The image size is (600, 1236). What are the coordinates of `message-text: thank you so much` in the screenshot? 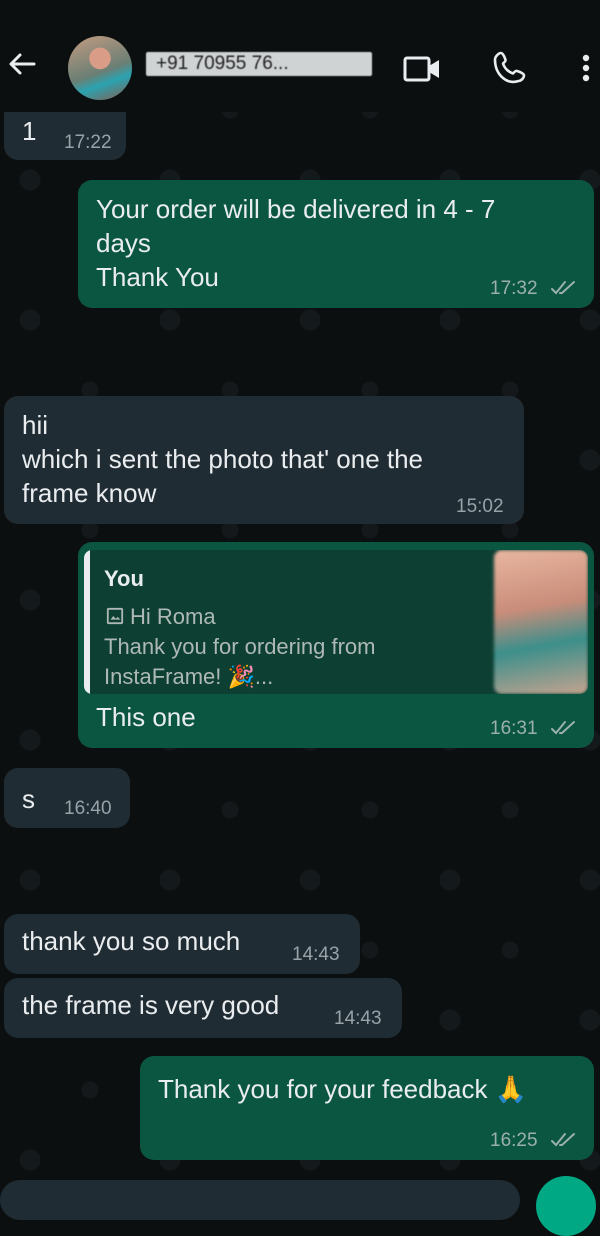 It's located at (131, 941).